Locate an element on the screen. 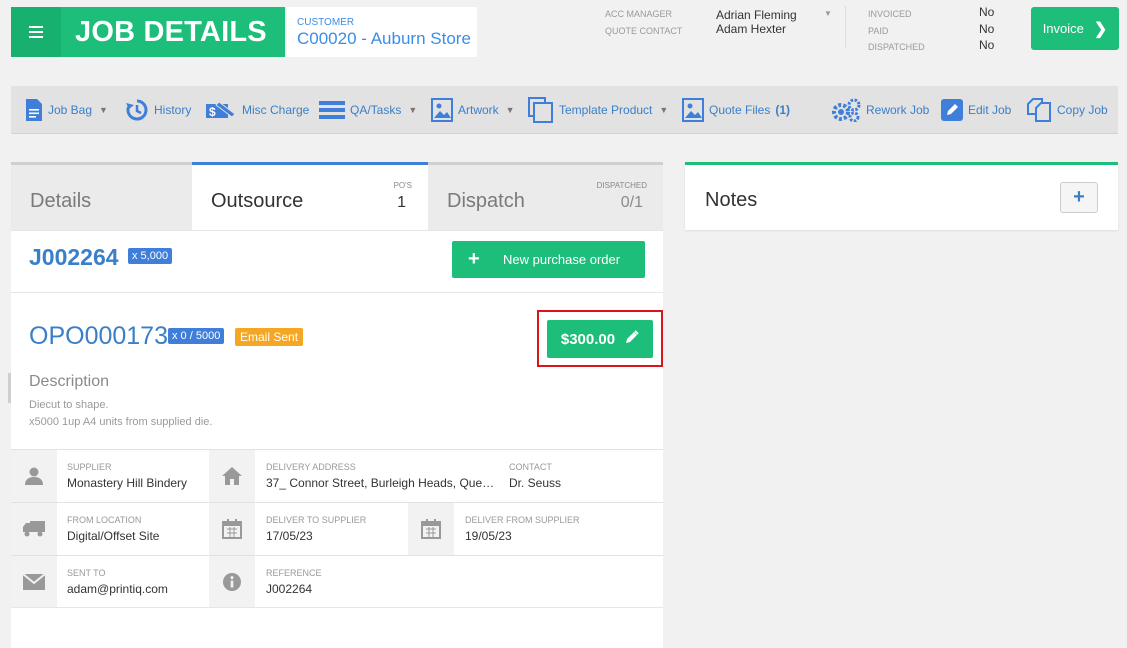  add-note-button: + is located at coordinates (1079, 197).